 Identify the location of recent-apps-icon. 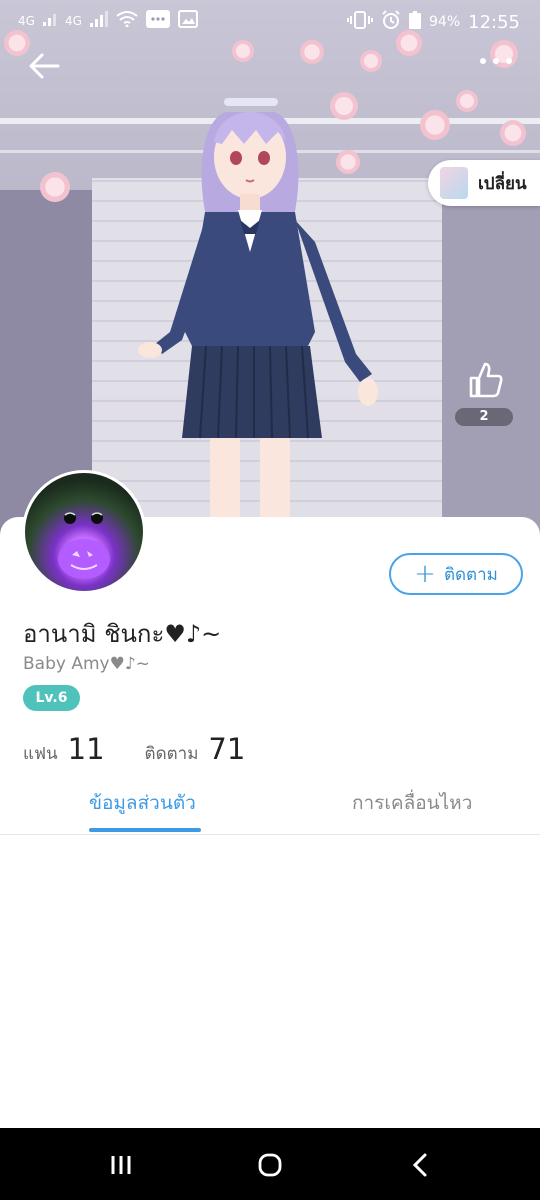
(121, 1165).